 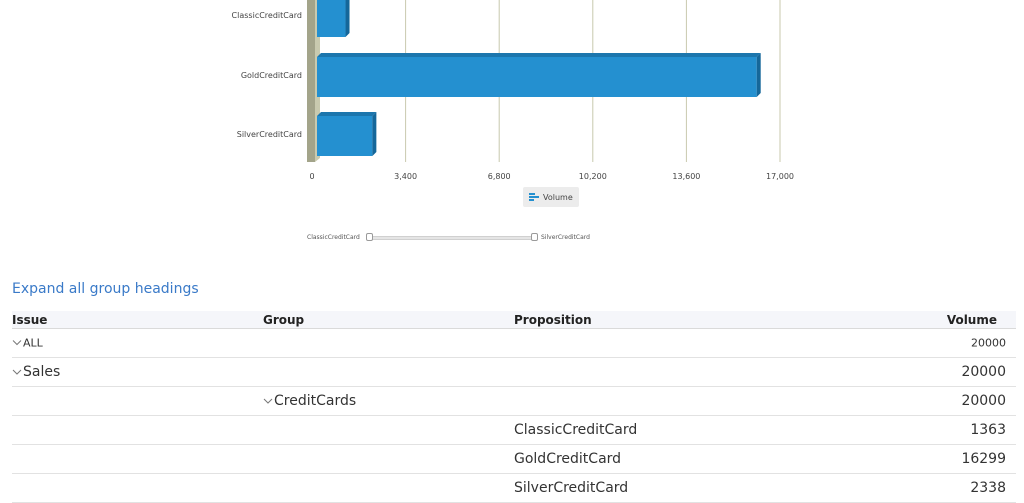 What do you see at coordinates (972, 320) in the screenshot?
I see `header-volume: Volume` at bounding box center [972, 320].